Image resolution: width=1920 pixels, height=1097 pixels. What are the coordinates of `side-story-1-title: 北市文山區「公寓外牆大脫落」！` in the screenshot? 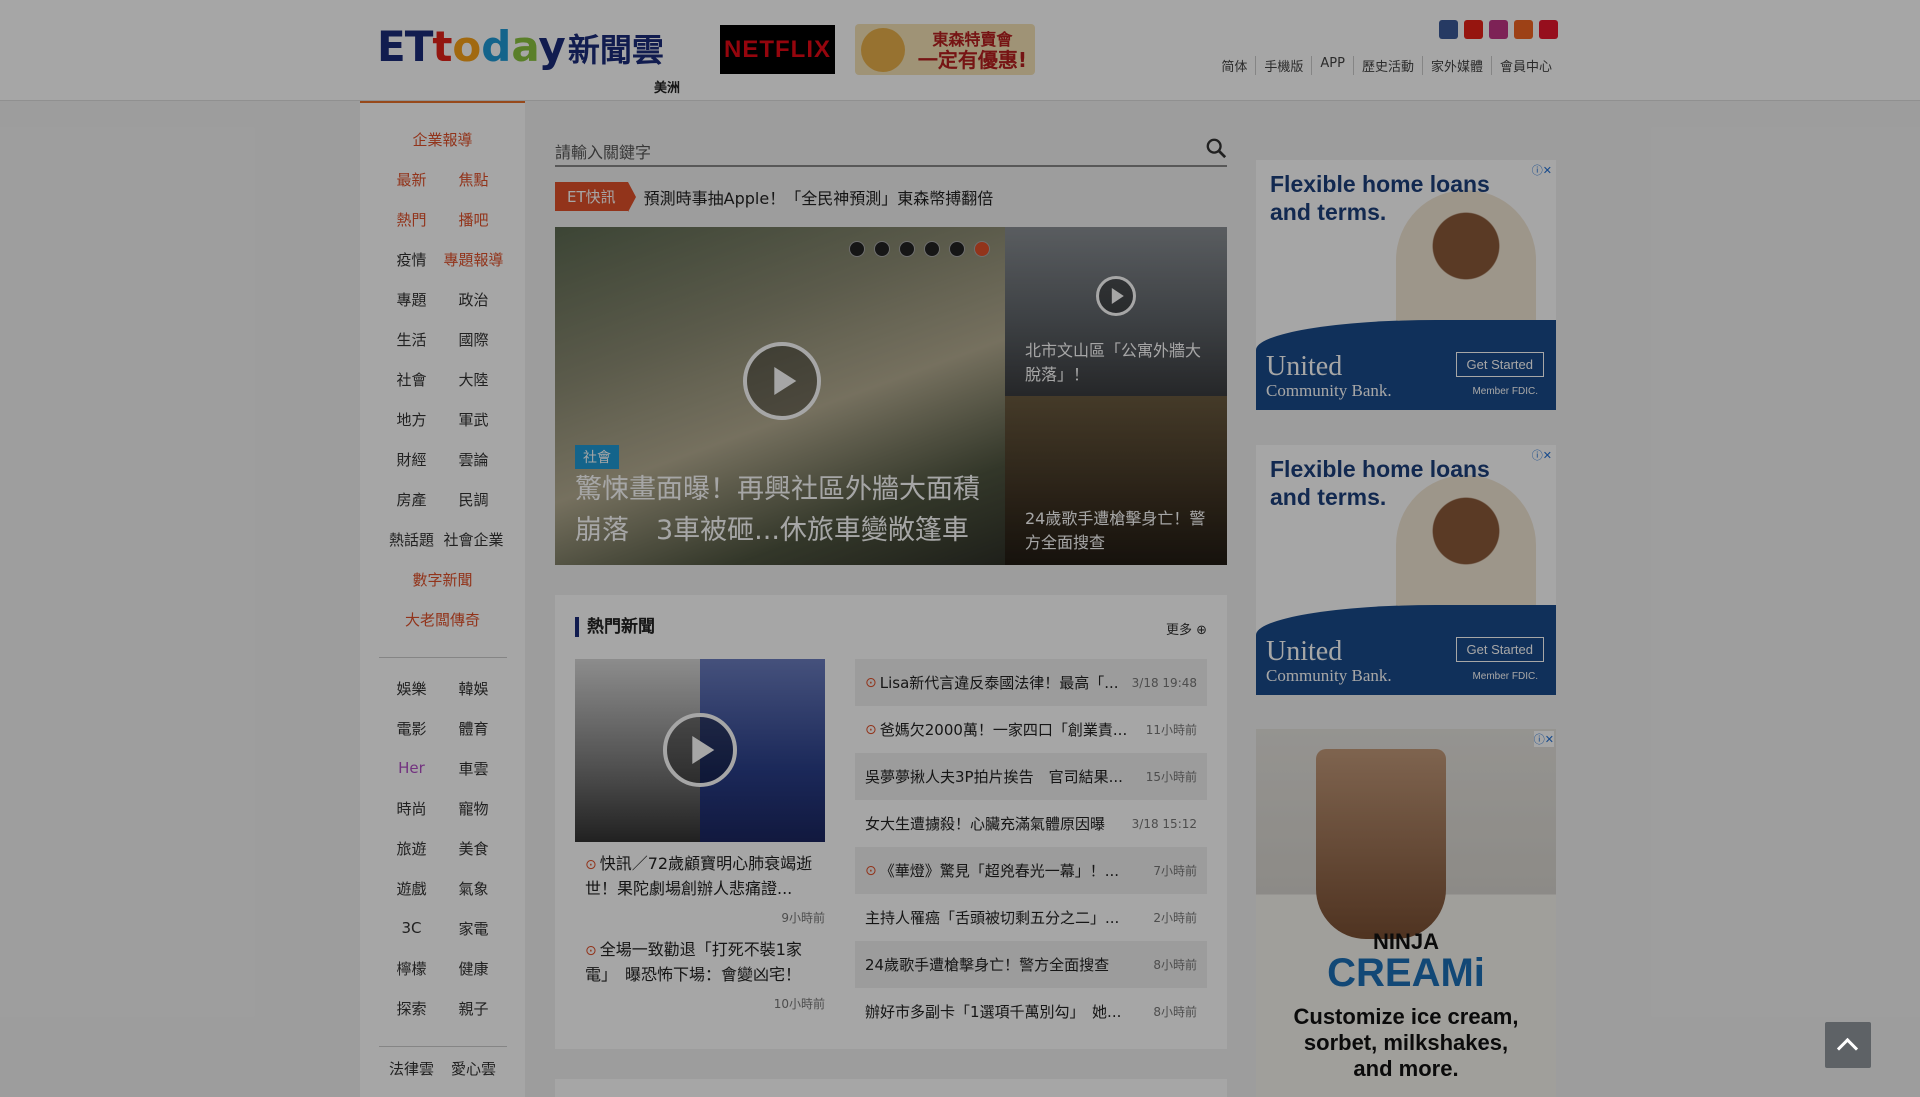 It's located at (1120, 363).